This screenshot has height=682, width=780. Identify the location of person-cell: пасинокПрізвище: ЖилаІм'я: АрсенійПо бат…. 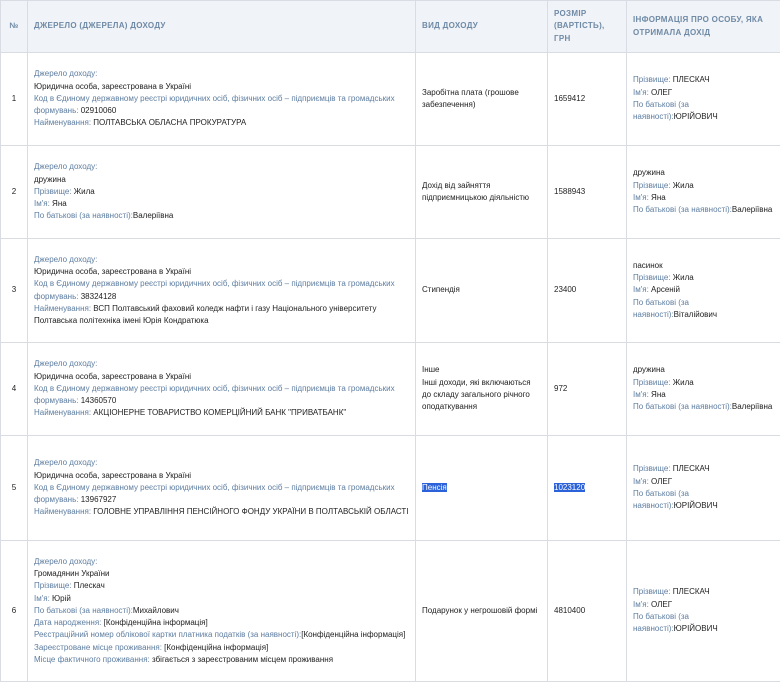
(703, 291).